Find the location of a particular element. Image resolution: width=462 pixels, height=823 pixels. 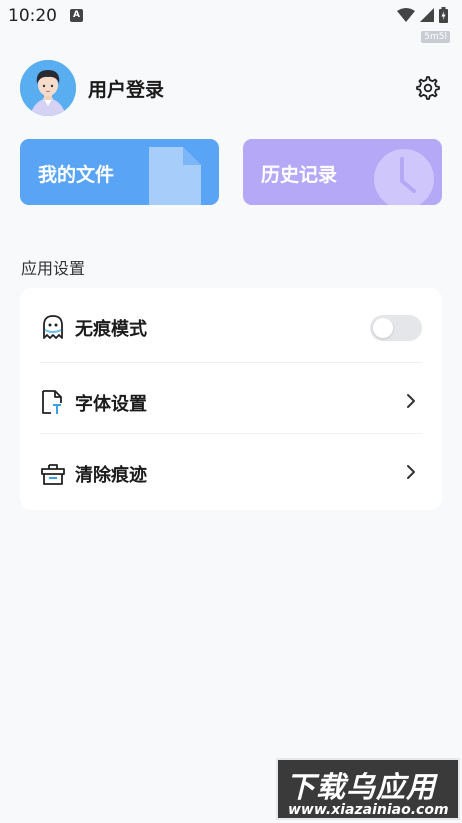

settings-row-clear-traces: 清除痕迹 is located at coordinates (231, 469).